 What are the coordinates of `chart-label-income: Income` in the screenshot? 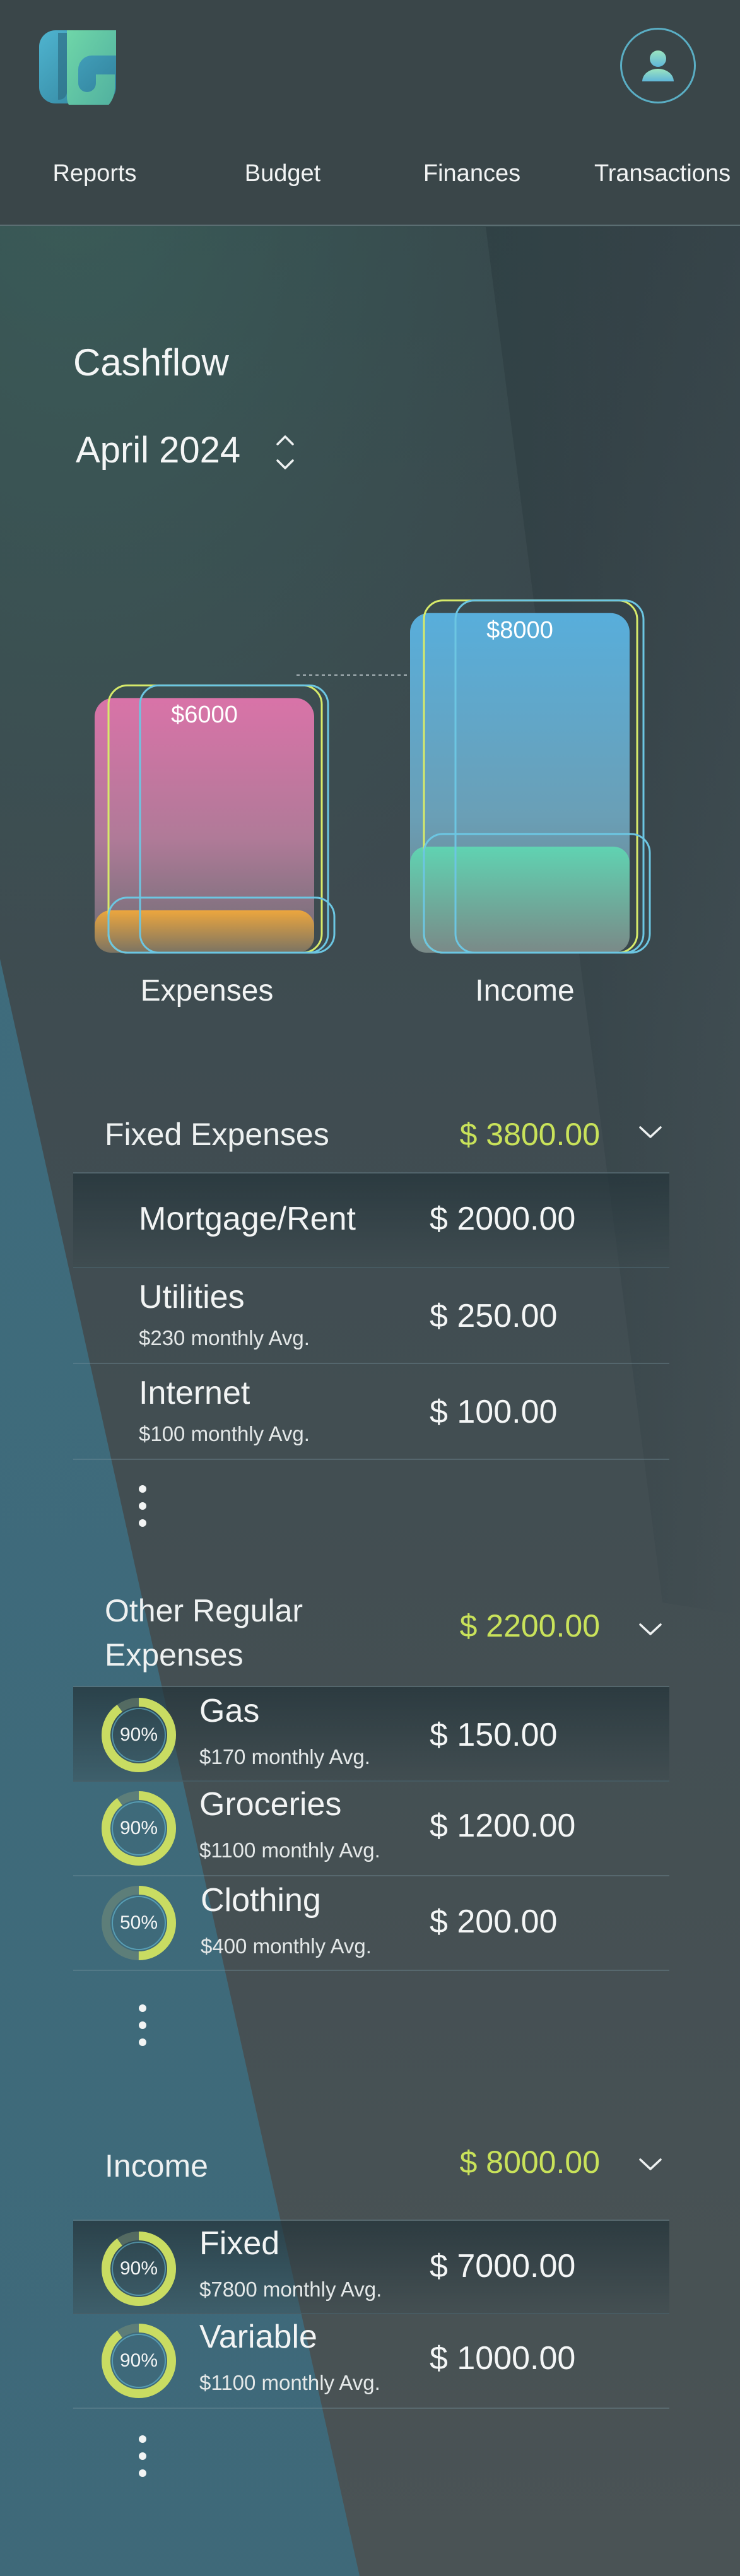 It's located at (525, 991).